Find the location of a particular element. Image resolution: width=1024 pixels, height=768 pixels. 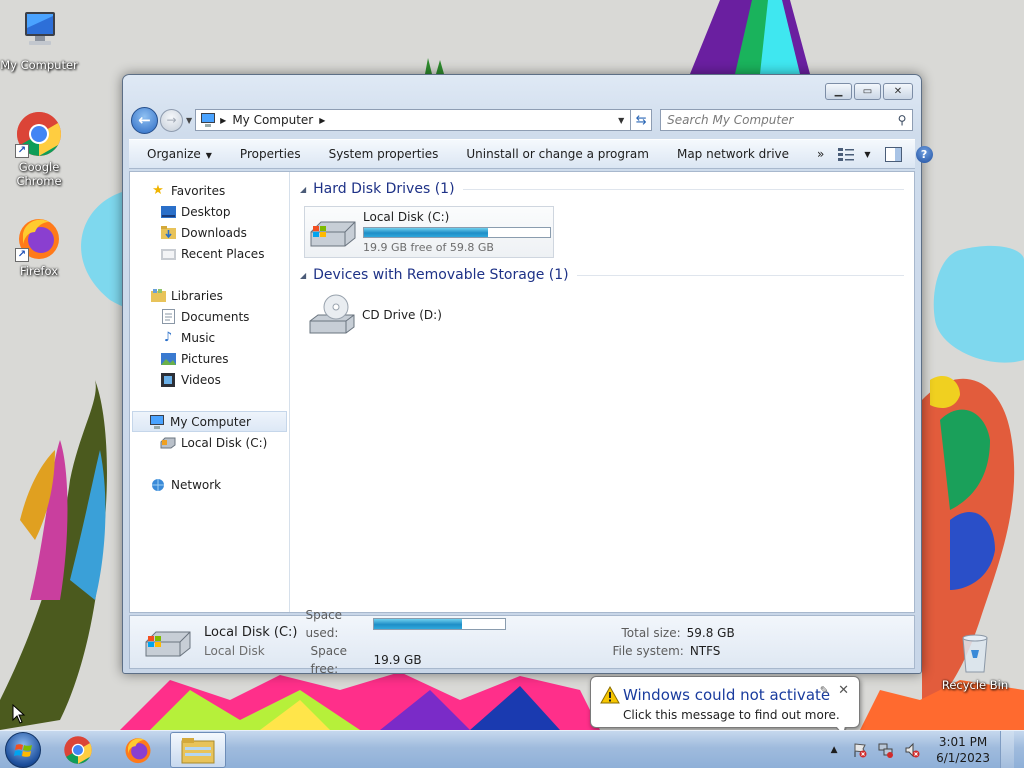

action-center-flag-icon is located at coordinates (860, 750).